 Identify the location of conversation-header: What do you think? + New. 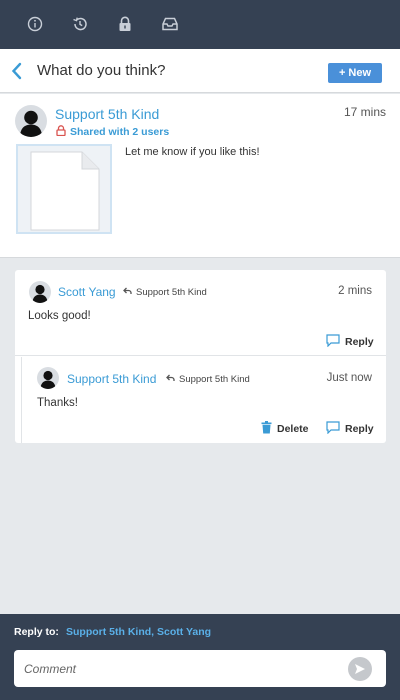
(200, 71).